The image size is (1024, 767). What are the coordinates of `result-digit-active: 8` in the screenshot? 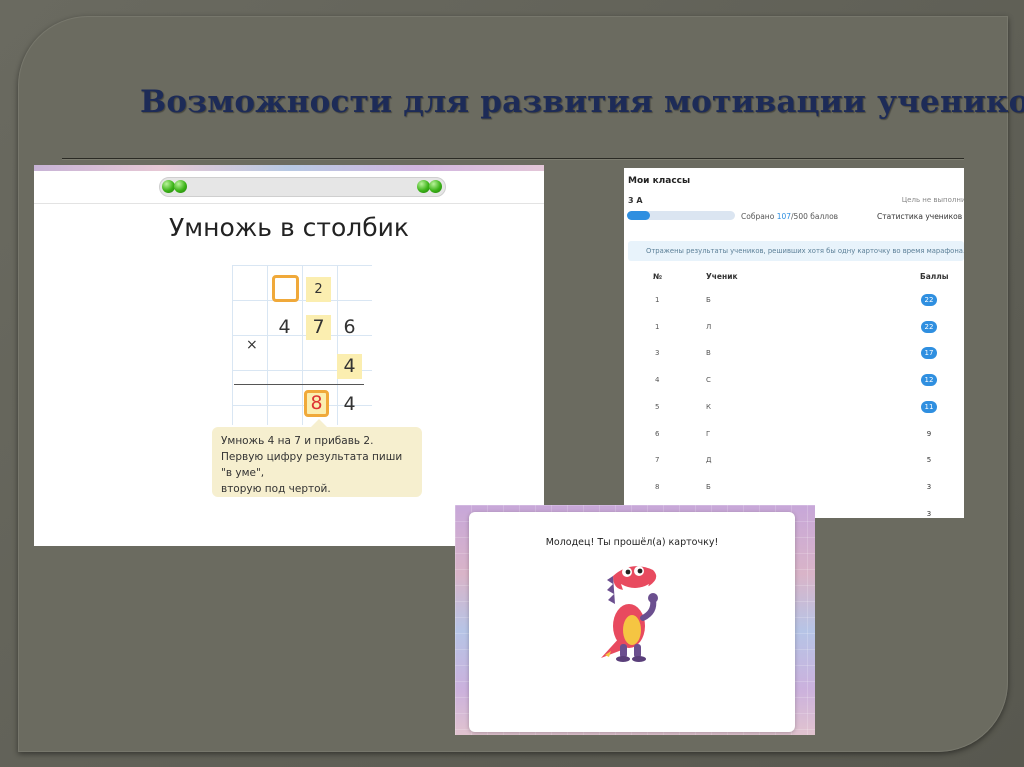 It's located at (316, 403).